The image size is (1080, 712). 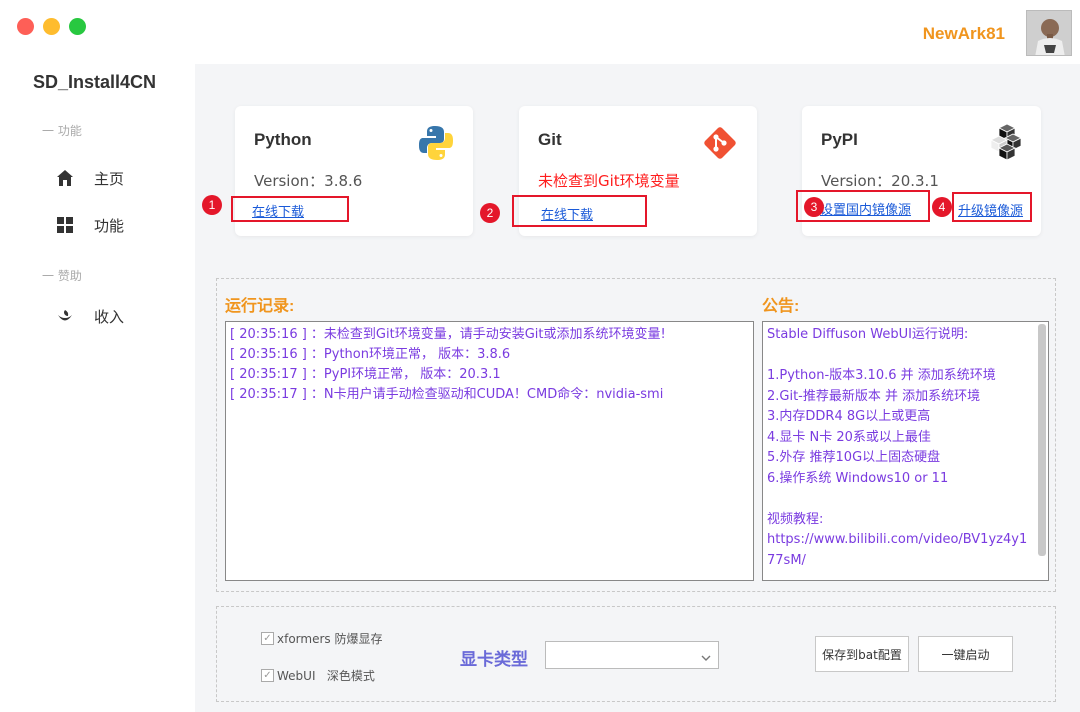 I want to click on save-bat-config-button: 保存到bat配置, so click(x=862, y=654).